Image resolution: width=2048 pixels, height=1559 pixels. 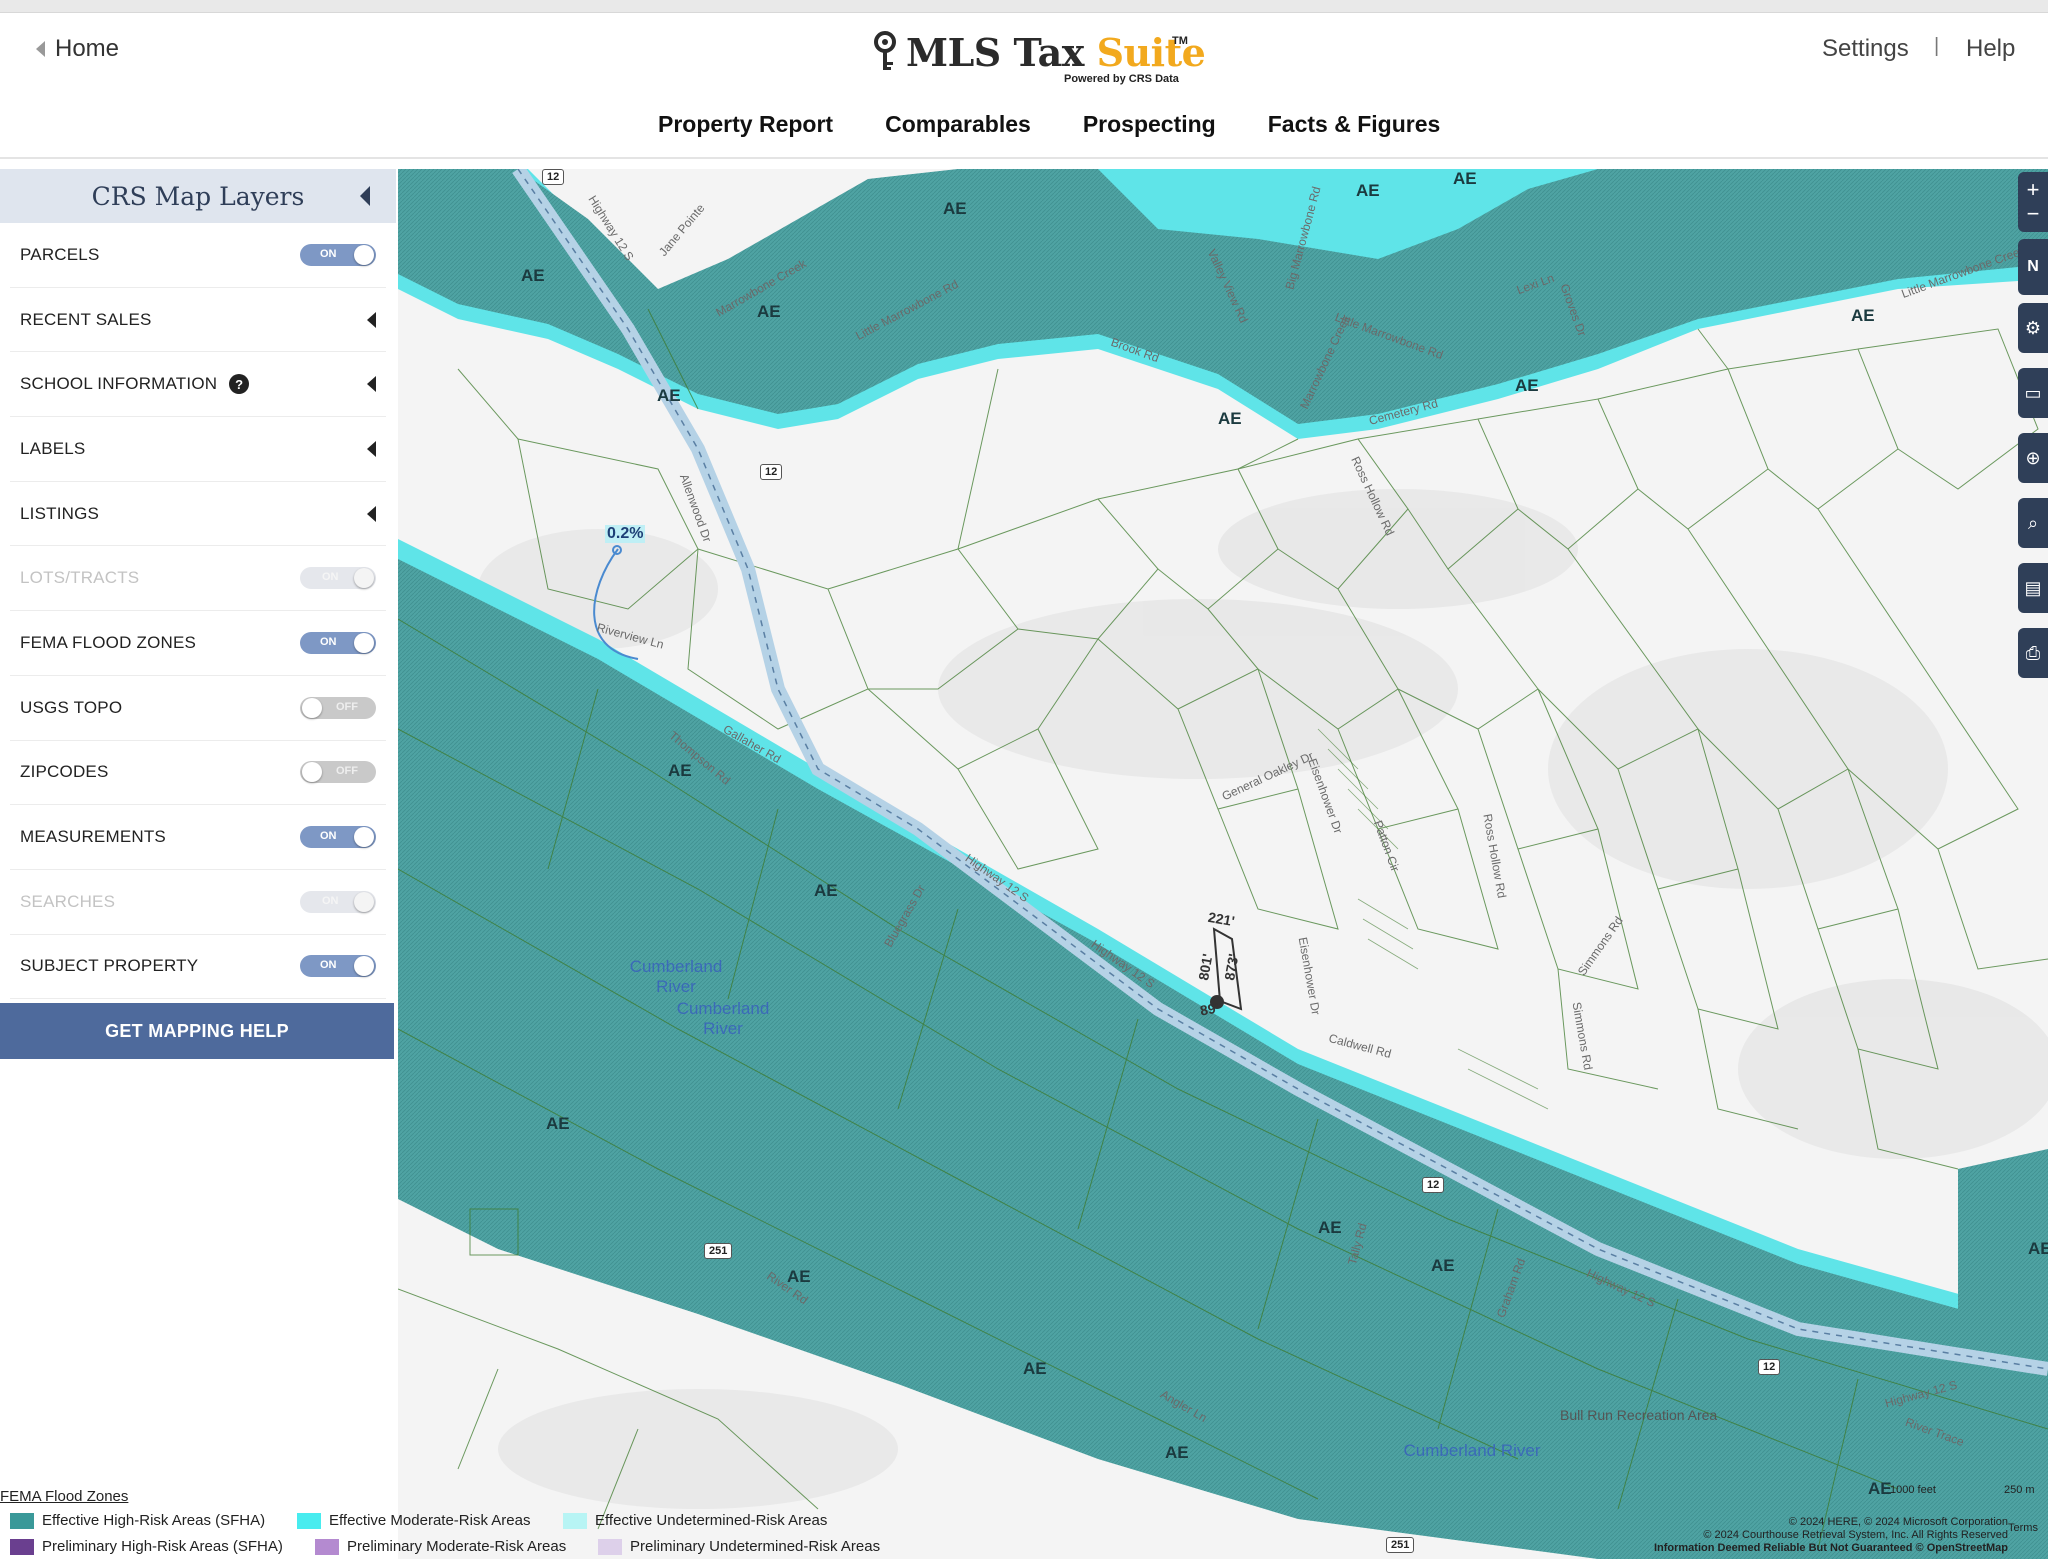 What do you see at coordinates (1400, 1545) in the screenshot?
I see `route-shield: 251` at bounding box center [1400, 1545].